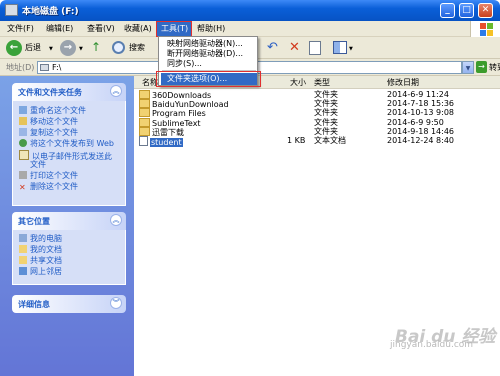 The width and height of the screenshot is (500, 376). I want to click on go-button: 转到, so click(494, 67).